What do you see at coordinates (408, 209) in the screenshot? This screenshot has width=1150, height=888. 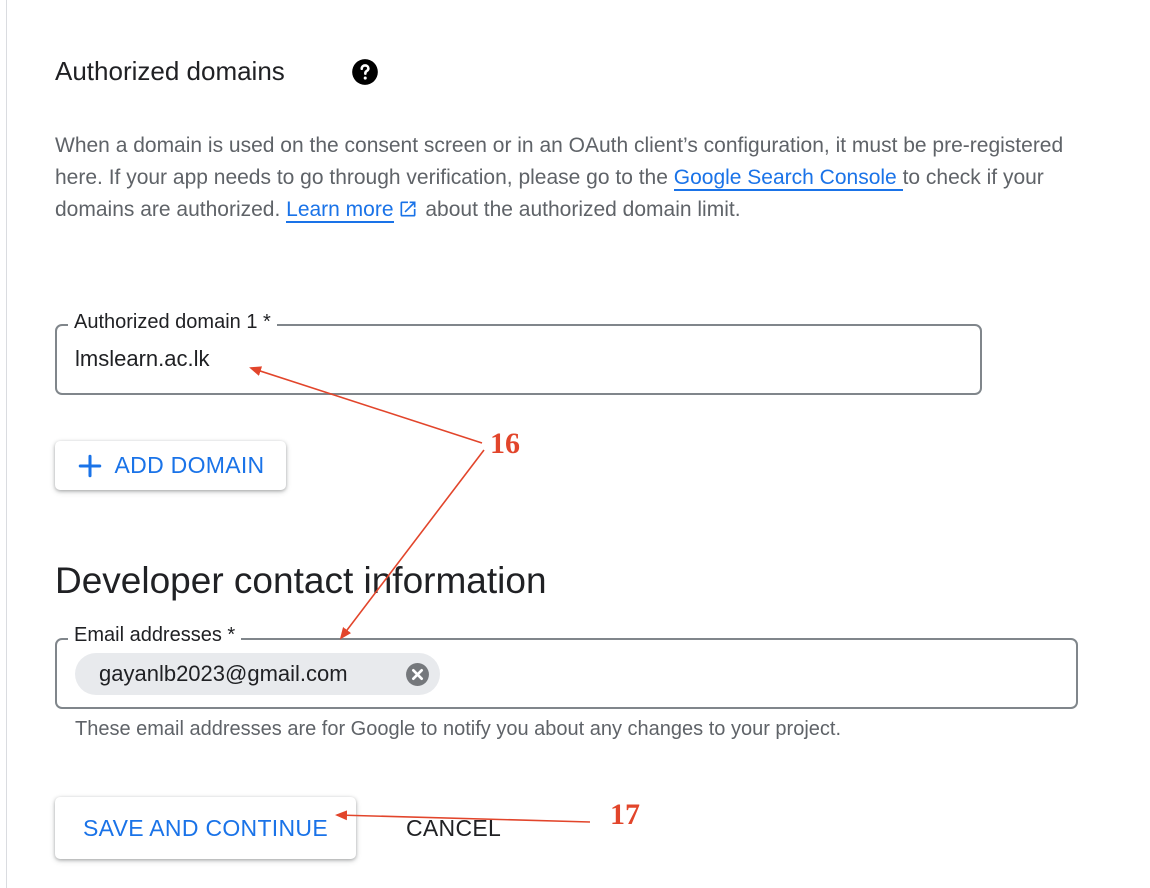 I see `open-in-new-icon` at bounding box center [408, 209].